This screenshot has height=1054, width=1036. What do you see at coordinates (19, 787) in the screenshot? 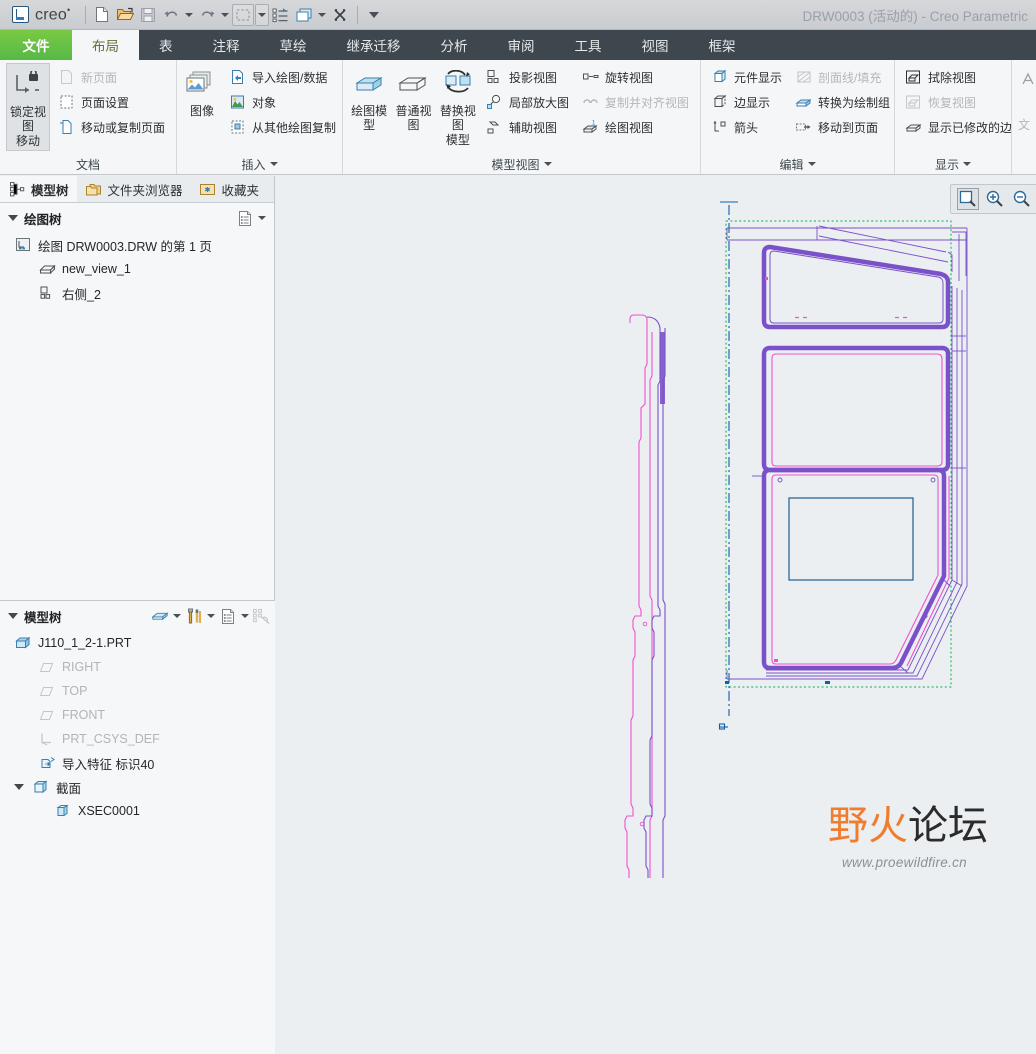
I see `sections-expander-icon` at bounding box center [19, 787].